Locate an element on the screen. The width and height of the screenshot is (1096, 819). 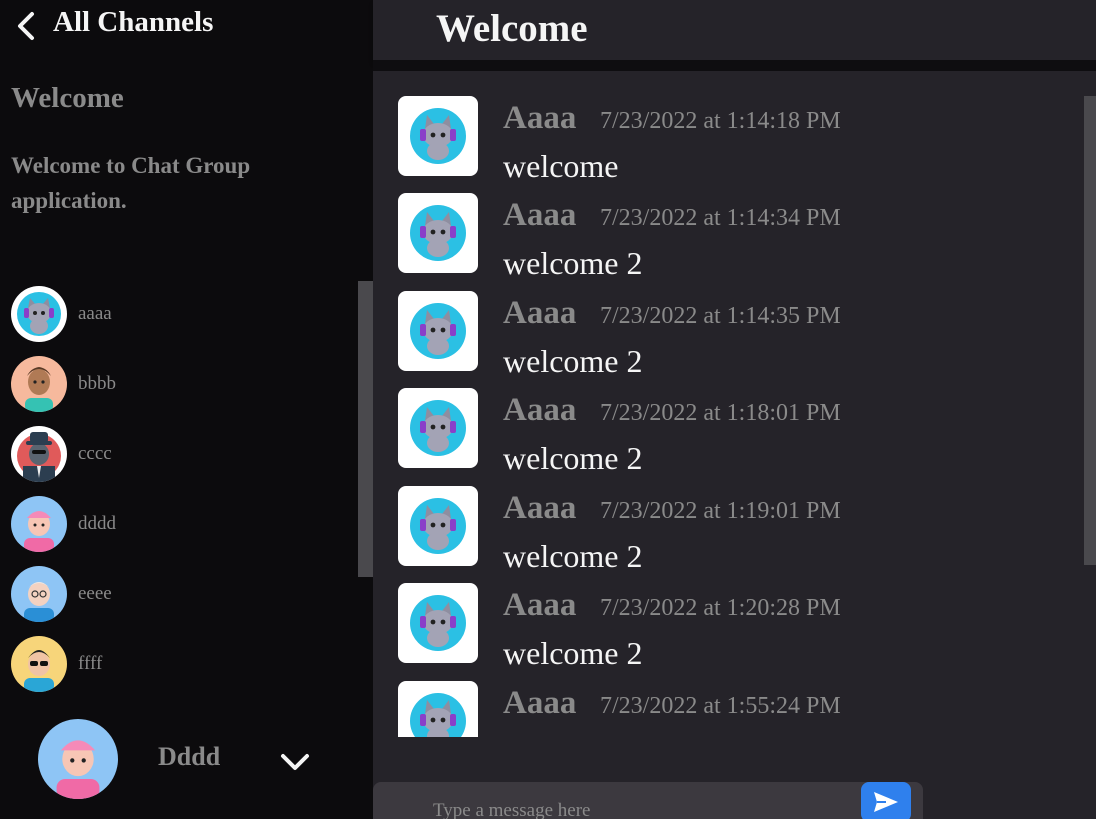
member-name: cccc is located at coordinates (95, 453).